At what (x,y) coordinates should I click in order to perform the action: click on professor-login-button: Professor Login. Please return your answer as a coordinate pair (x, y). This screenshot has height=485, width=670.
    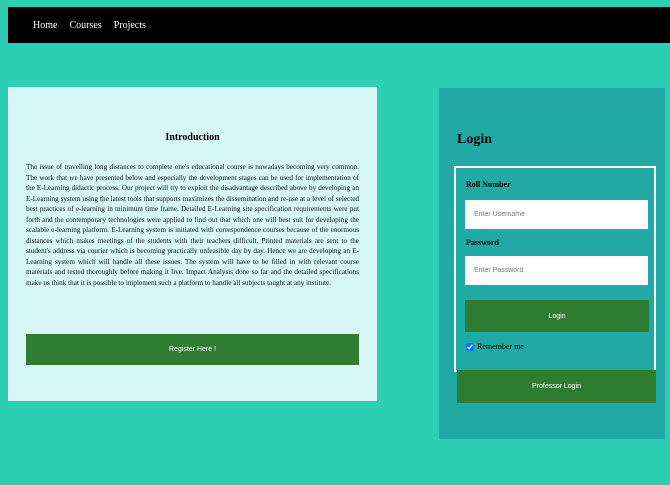
    Looking at the image, I should click on (556, 386).